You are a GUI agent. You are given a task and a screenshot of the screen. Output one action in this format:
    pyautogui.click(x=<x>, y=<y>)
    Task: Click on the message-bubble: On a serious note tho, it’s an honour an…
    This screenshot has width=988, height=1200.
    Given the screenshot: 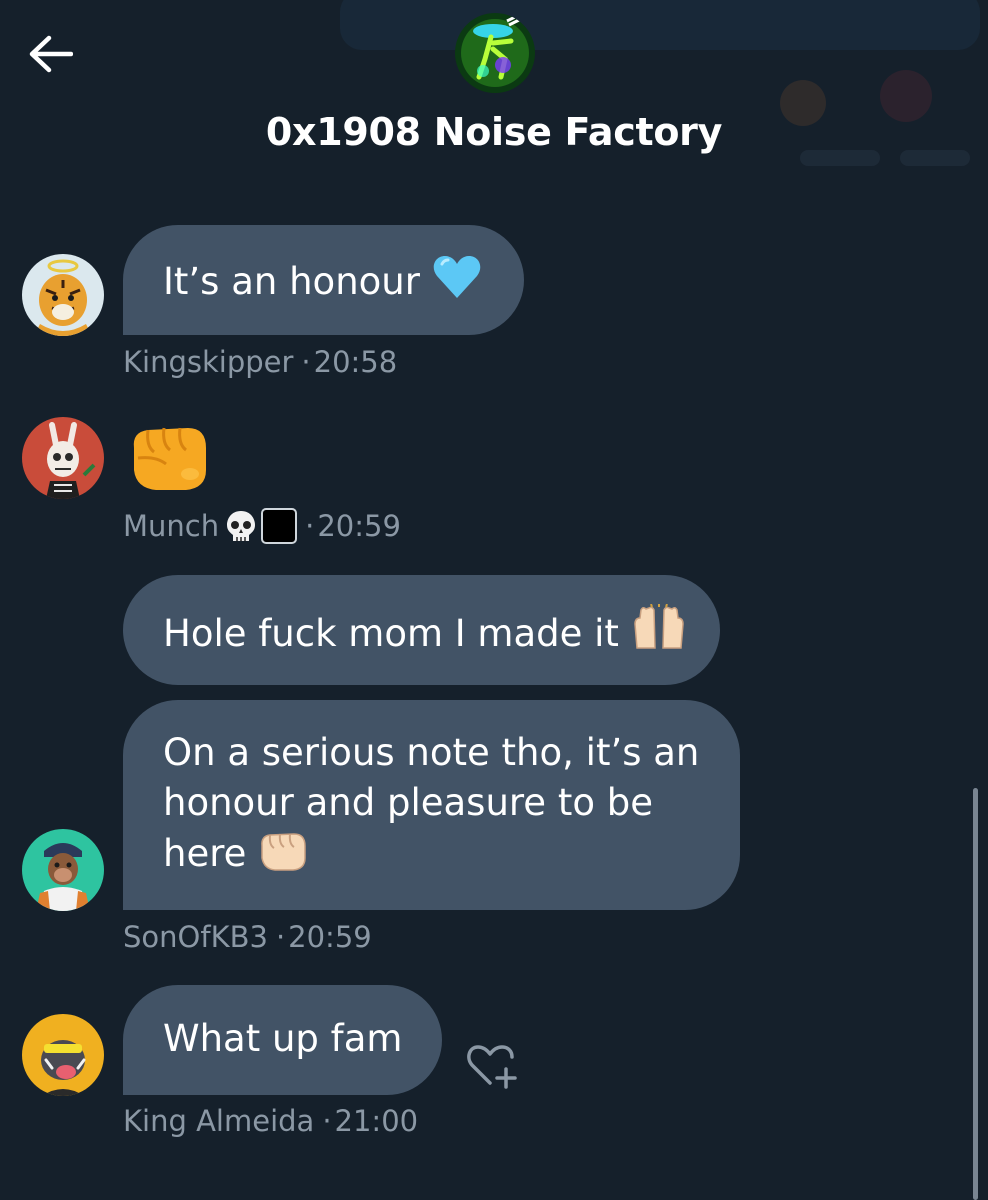 What is the action you would take?
    pyautogui.click(x=431, y=805)
    